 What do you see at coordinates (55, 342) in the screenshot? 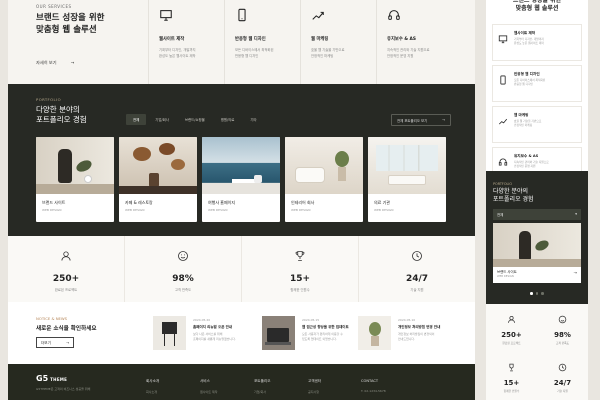
I see `news-more-button: 더보기 →` at bounding box center [55, 342].